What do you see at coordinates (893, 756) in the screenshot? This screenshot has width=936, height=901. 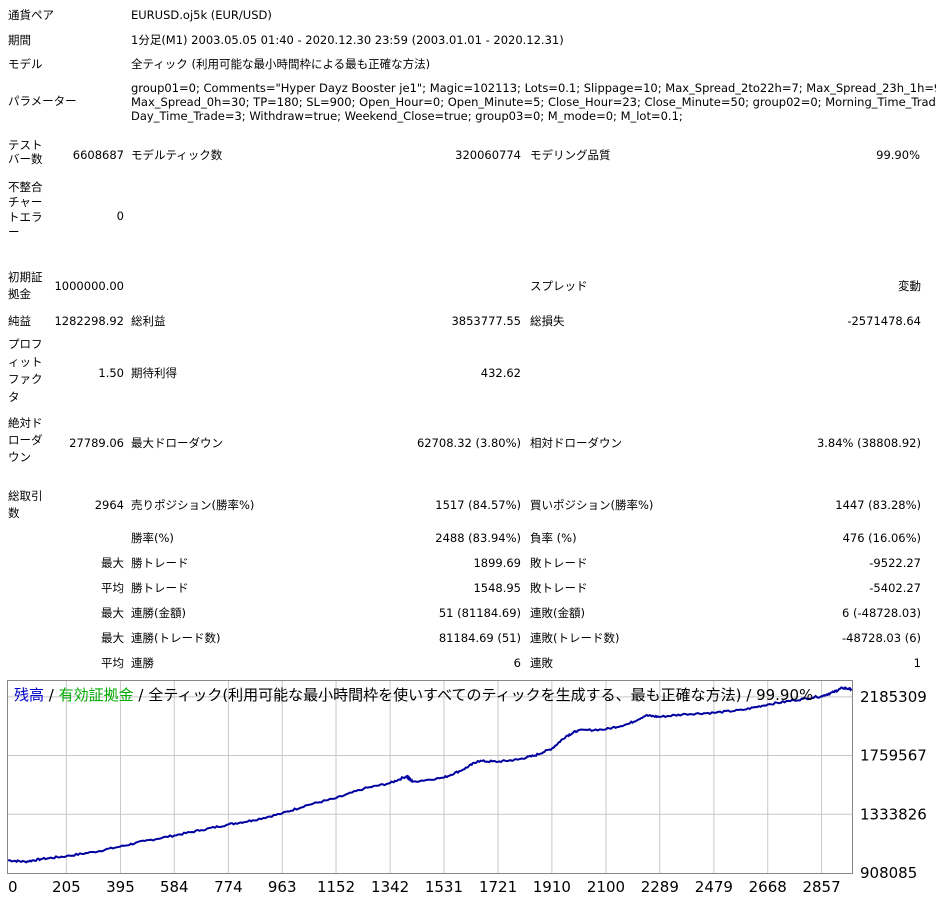 I see `y-tick-label: 1759567` at bounding box center [893, 756].